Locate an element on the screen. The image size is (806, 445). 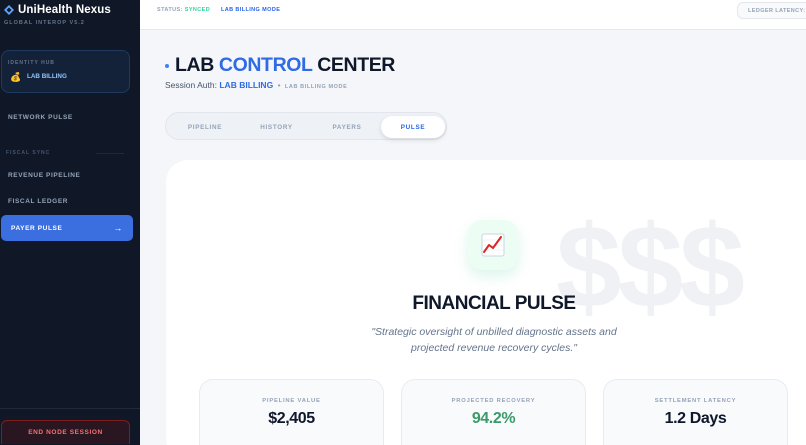
session-mode: LAB BILLING MODE is located at coordinates (316, 87).